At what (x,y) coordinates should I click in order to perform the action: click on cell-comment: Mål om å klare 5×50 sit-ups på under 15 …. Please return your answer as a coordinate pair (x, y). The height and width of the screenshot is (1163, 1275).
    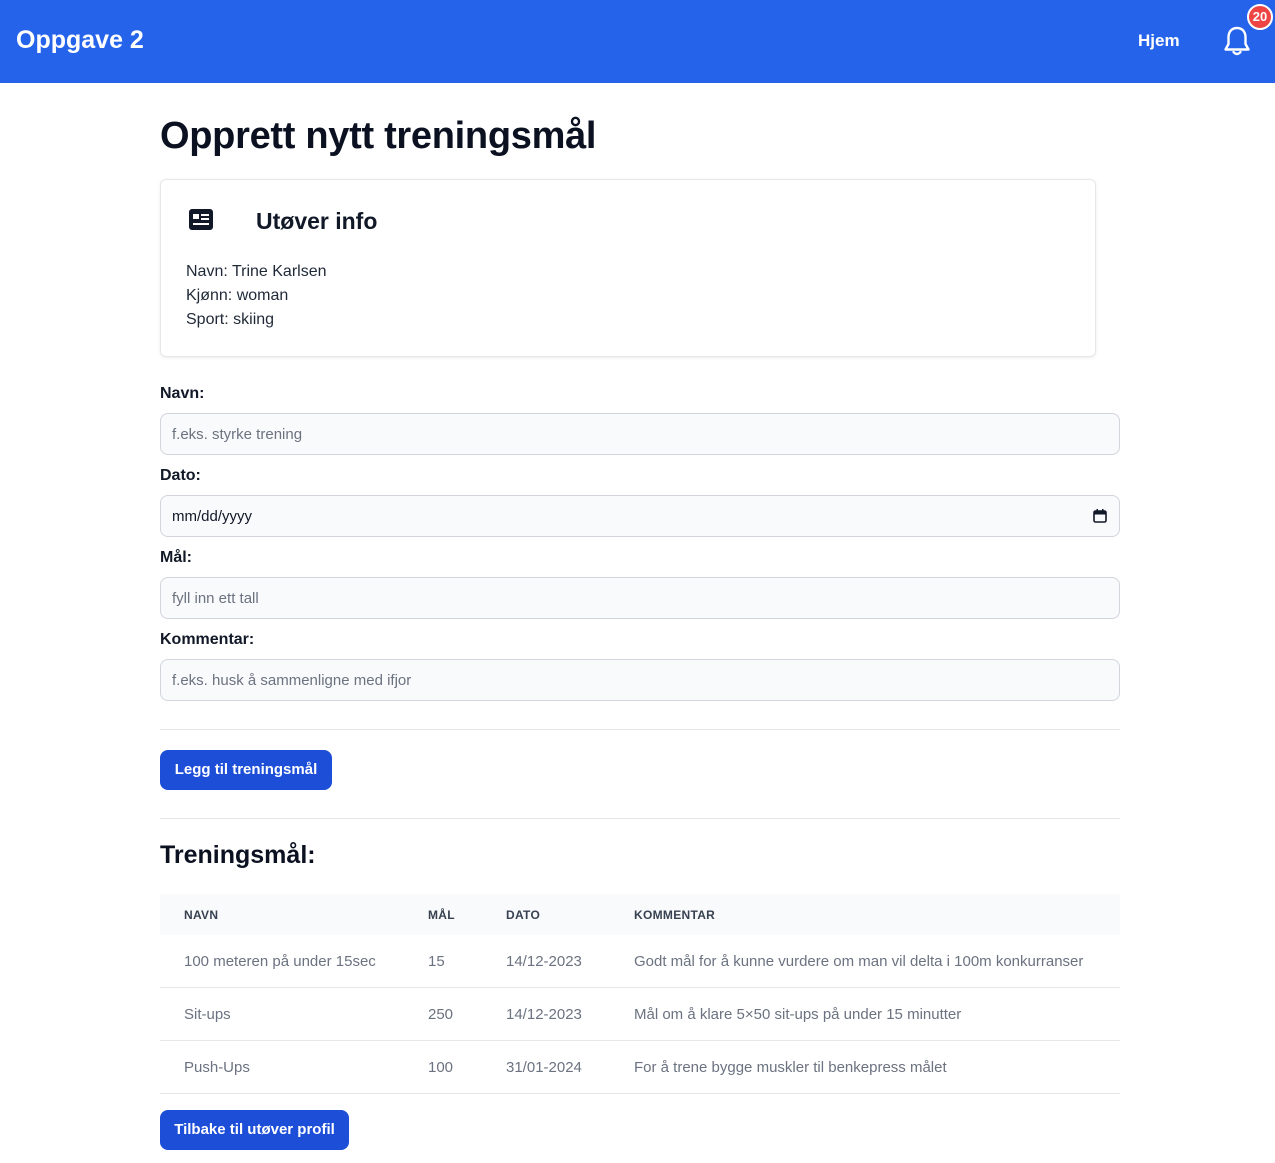
    Looking at the image, I should click on (798, 1014).